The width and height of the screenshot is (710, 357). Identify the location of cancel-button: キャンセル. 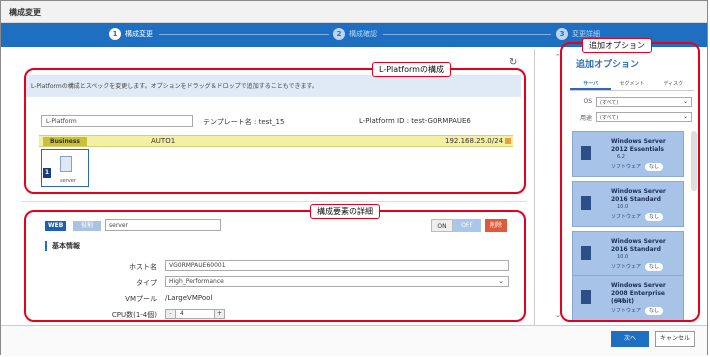
(675, 339).